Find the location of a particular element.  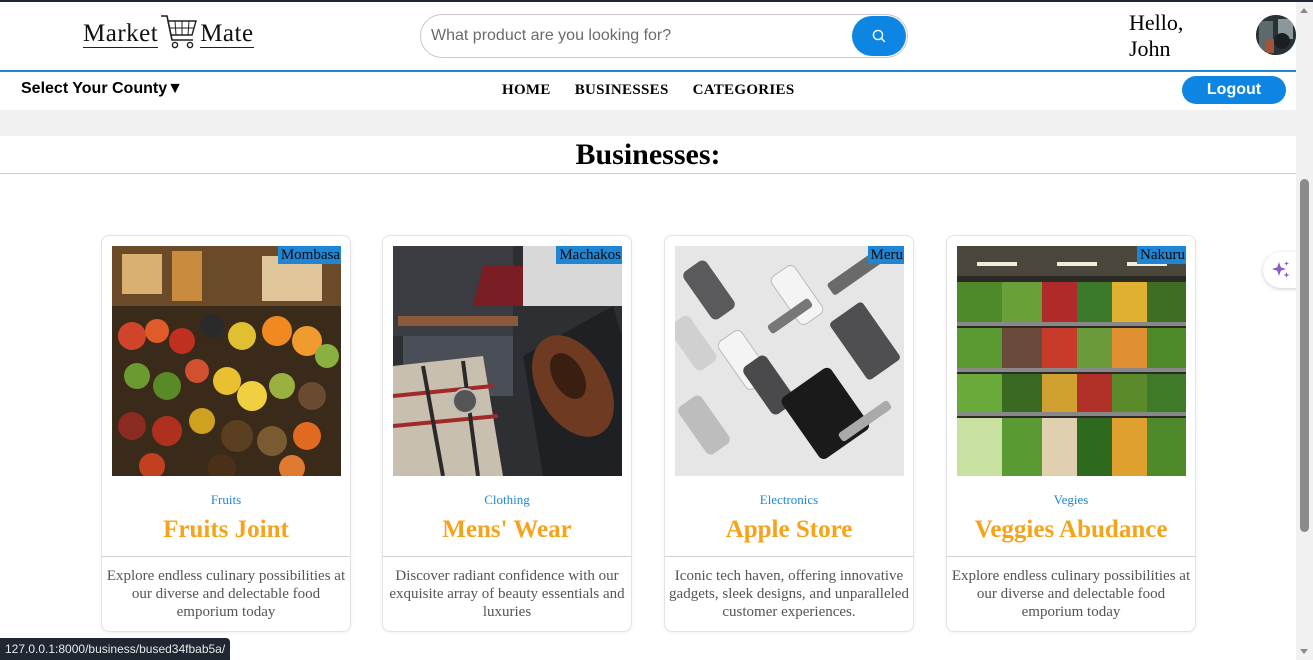

nav-link-businesses: BUSINESSES is located at coordinates (622, 90).